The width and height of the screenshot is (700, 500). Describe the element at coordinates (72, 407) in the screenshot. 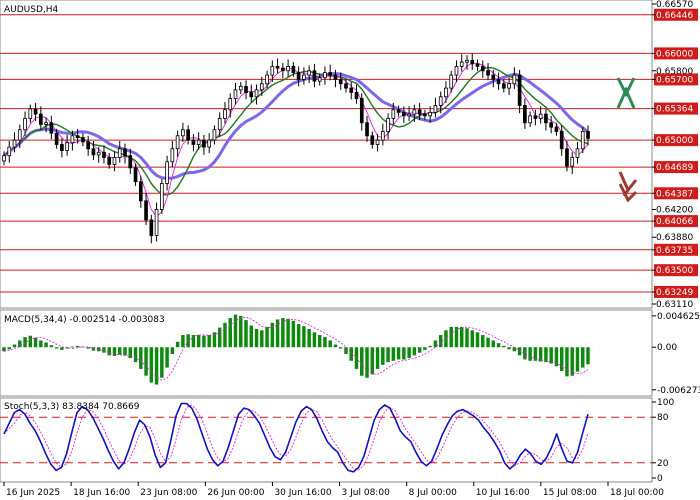

I see `stochastic-title: Stoch(5,3,3) 83.8384 70.8669` at that location.